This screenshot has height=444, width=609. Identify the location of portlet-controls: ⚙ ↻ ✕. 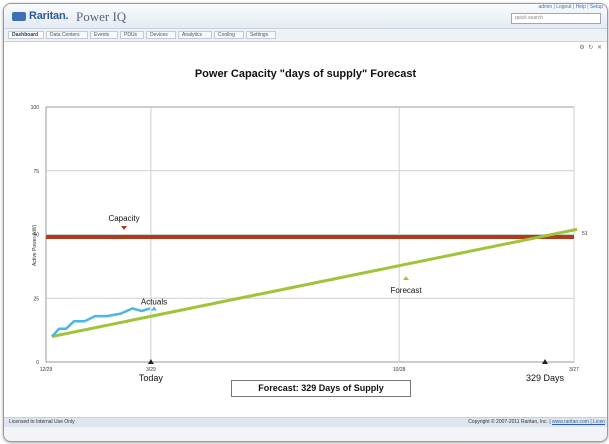
(591, 47).